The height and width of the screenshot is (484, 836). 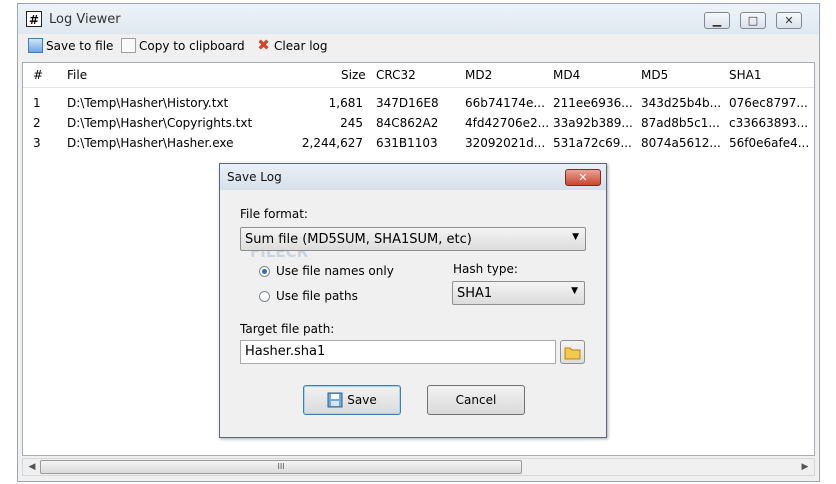 What do you see at coordinates (85, 19) in the screenshot?
I see `window-title: Log Viewer` at bounding box center [85, 19].